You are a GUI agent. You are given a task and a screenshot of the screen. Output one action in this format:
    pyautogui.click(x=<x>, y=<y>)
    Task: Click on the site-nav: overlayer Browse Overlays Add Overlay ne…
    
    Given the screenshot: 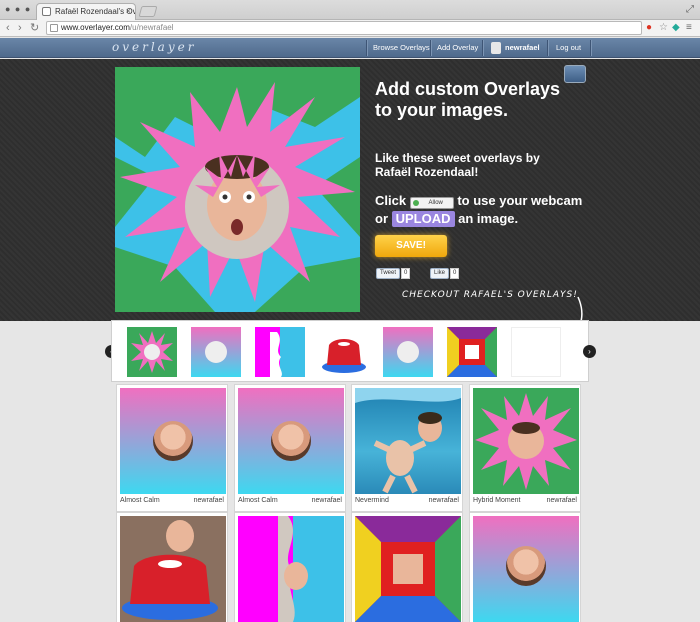 What is the action you would take?
    pyautogui.click(x=350, y=48)
    